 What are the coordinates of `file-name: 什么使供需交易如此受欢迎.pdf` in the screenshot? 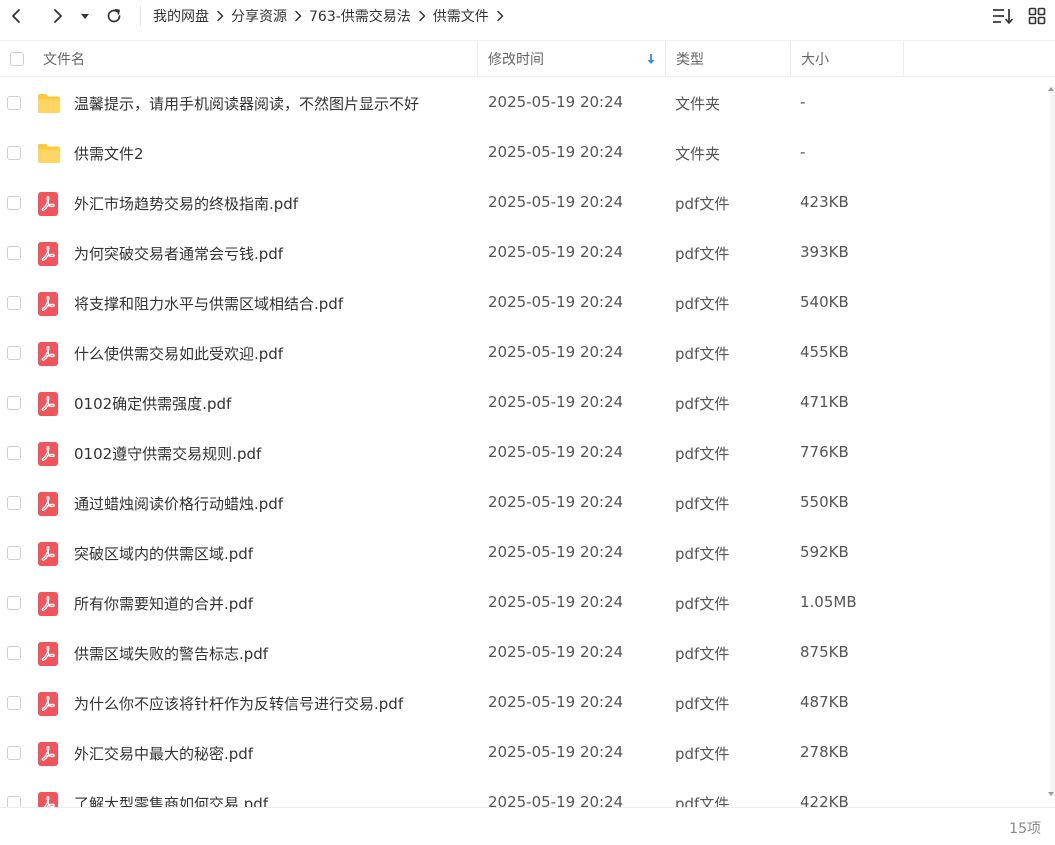 It's located at (179, 354).